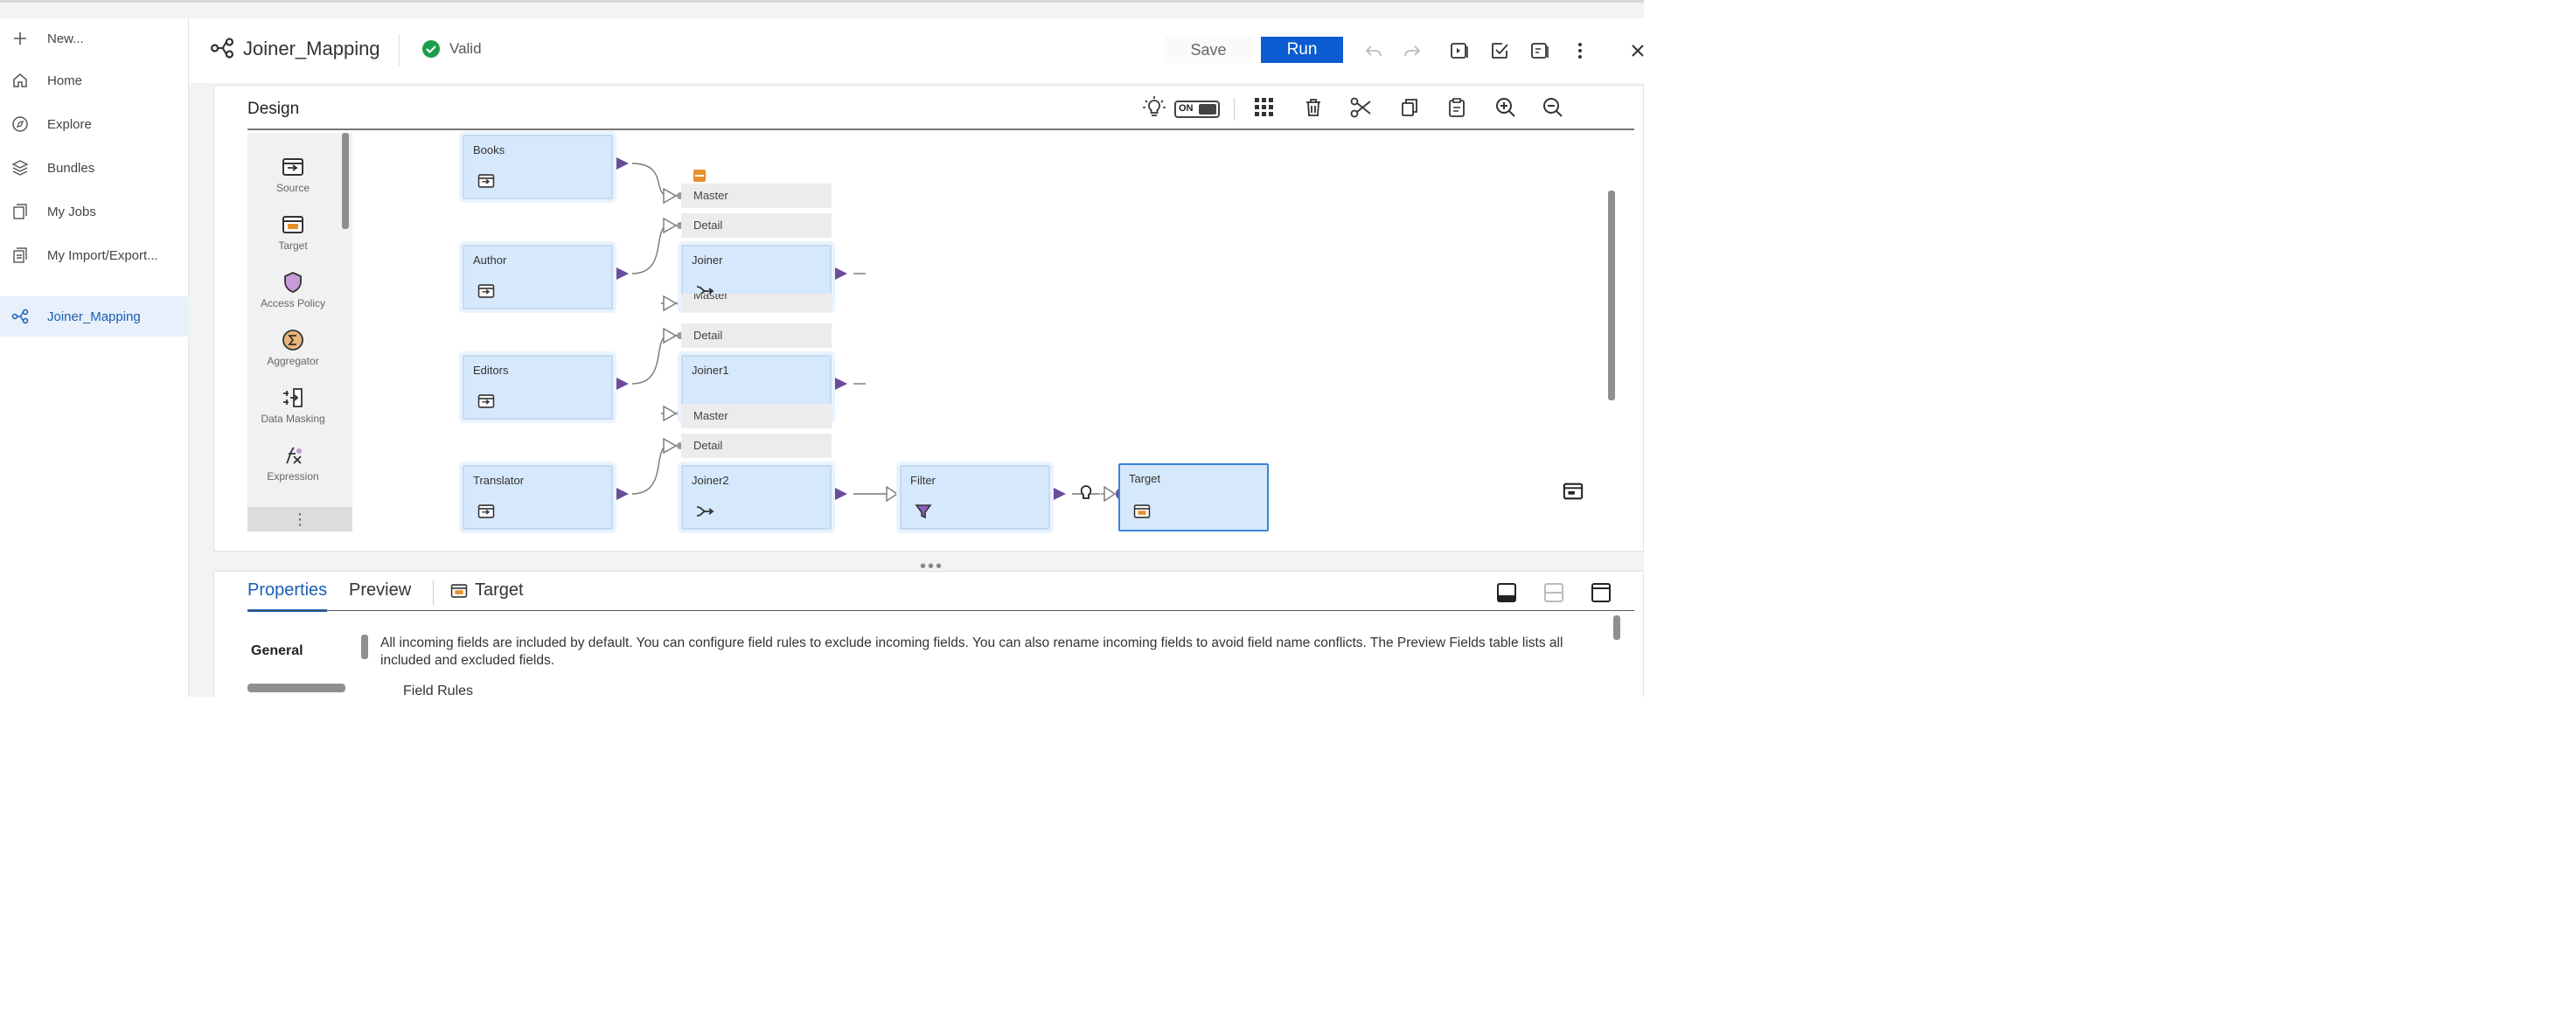 This screenshot has width=2576, height=1021. What do you see at coordinates (1611, 295) in the screenshot?
I see `canvas-scrollbar` at bounding box center [1611, 295].